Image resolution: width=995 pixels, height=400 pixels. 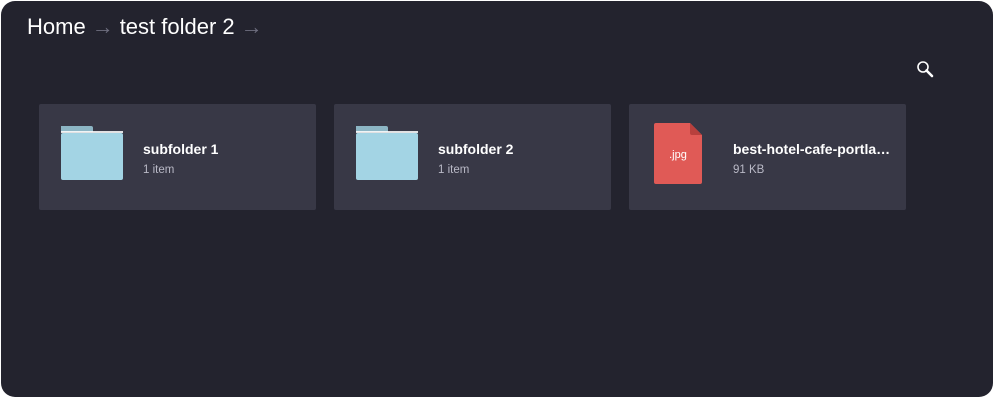 I want to click on breadcrumb-home: Home, so click(x=56, y=27).